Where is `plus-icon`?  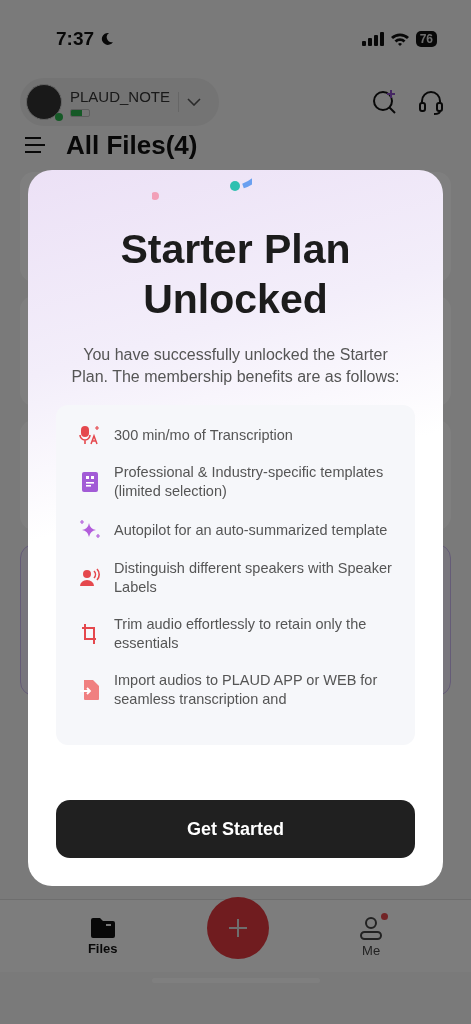 plus-icon is located at coordinates (238, 928).